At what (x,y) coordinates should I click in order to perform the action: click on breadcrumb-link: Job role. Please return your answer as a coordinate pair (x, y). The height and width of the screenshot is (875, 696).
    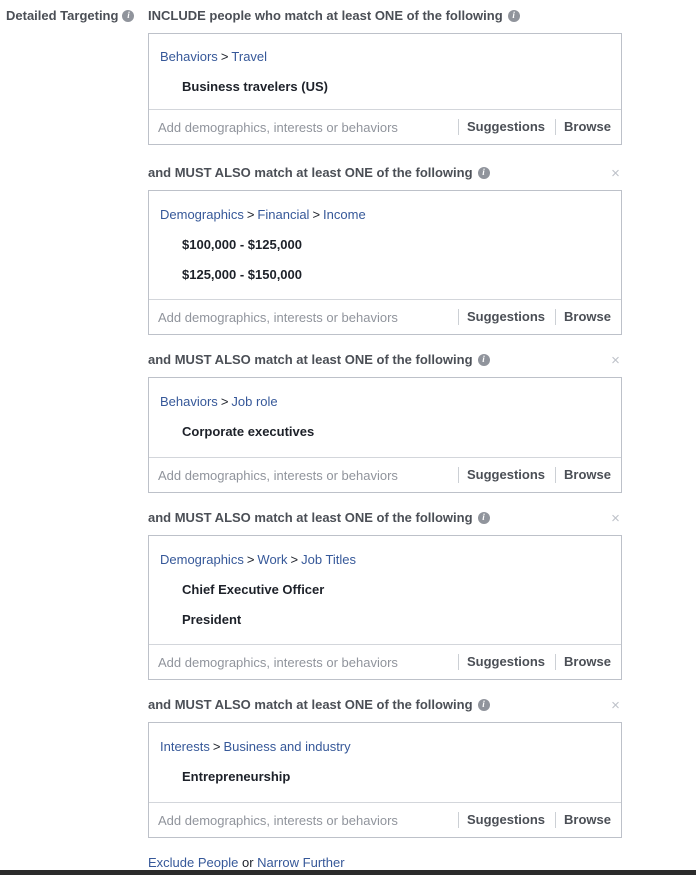
    Looking at the image, I should click on (254, 401).